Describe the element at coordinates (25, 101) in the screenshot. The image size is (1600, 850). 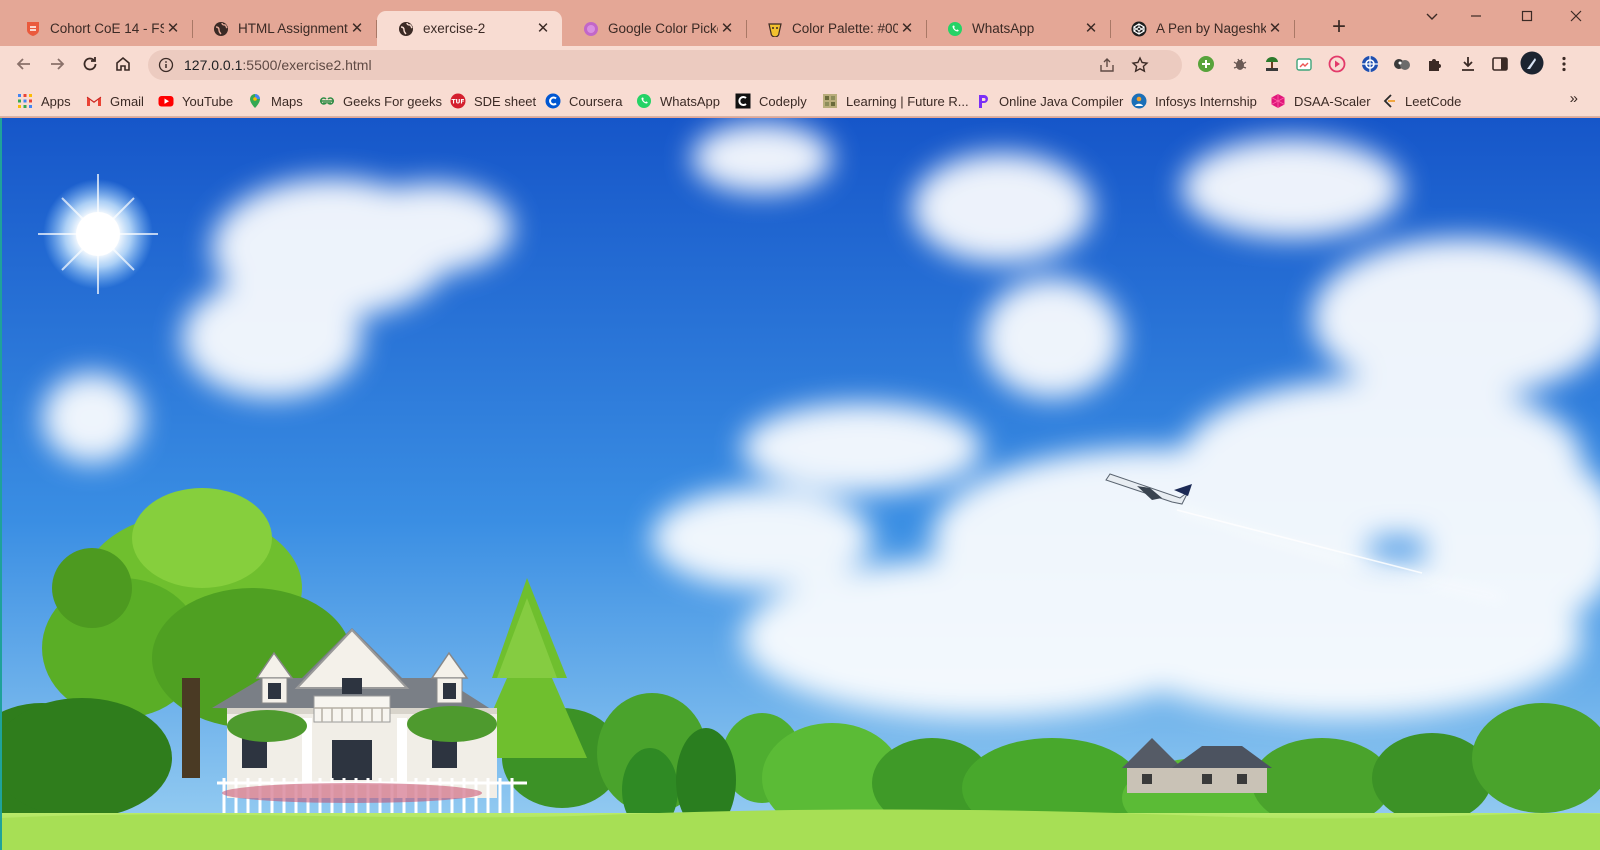
I see `apps-grid-icon` at that location.